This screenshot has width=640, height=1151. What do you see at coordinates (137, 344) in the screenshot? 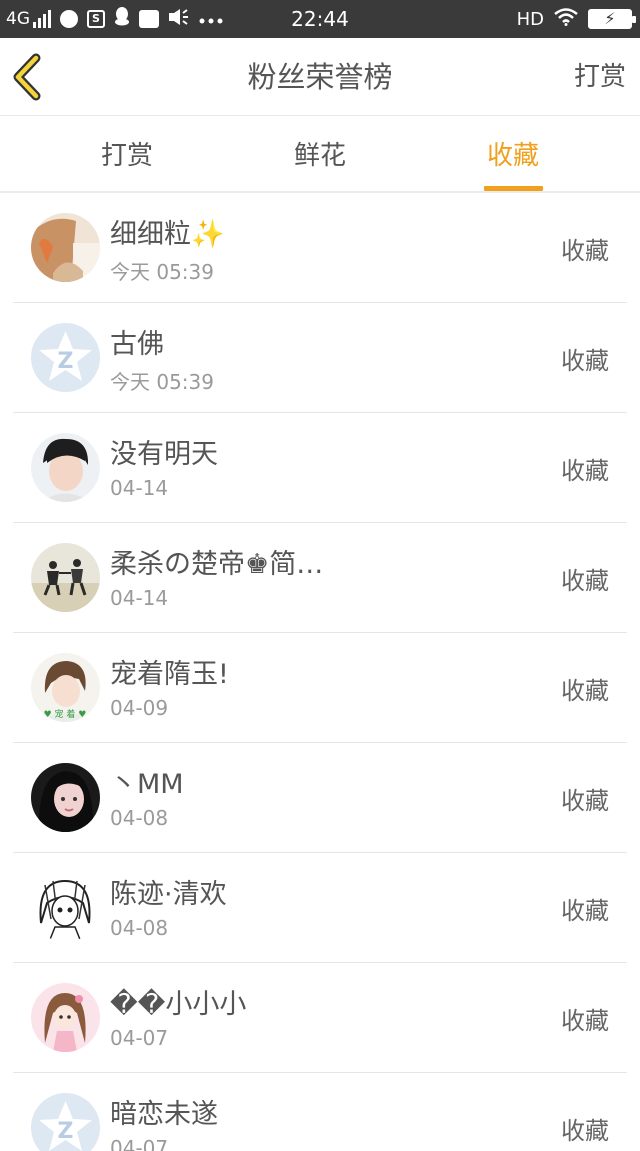
I see `fan-name: 古佛` at bounding box center [137, 344].